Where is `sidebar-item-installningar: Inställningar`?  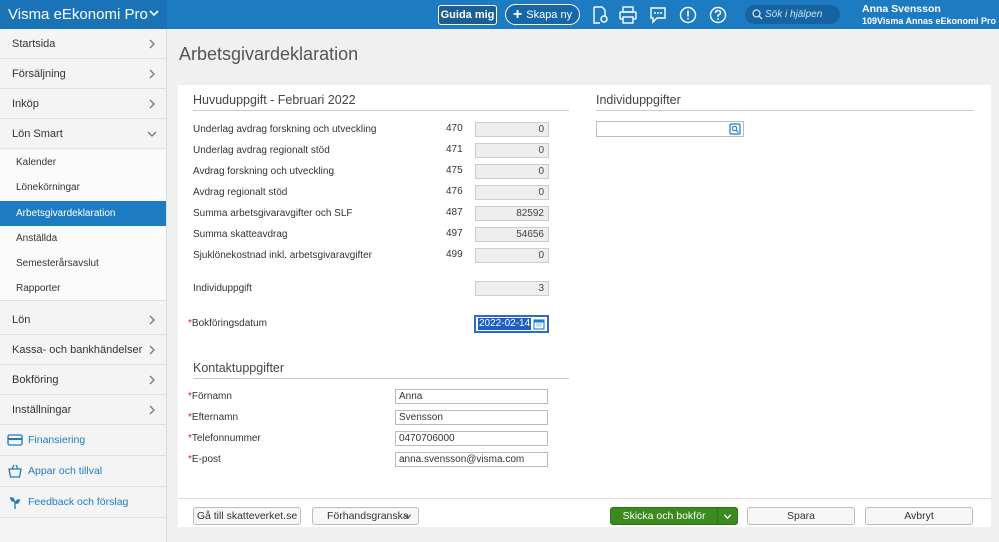
sidebar-item-installningar: Inställningar is located at coordinates (83, 410).